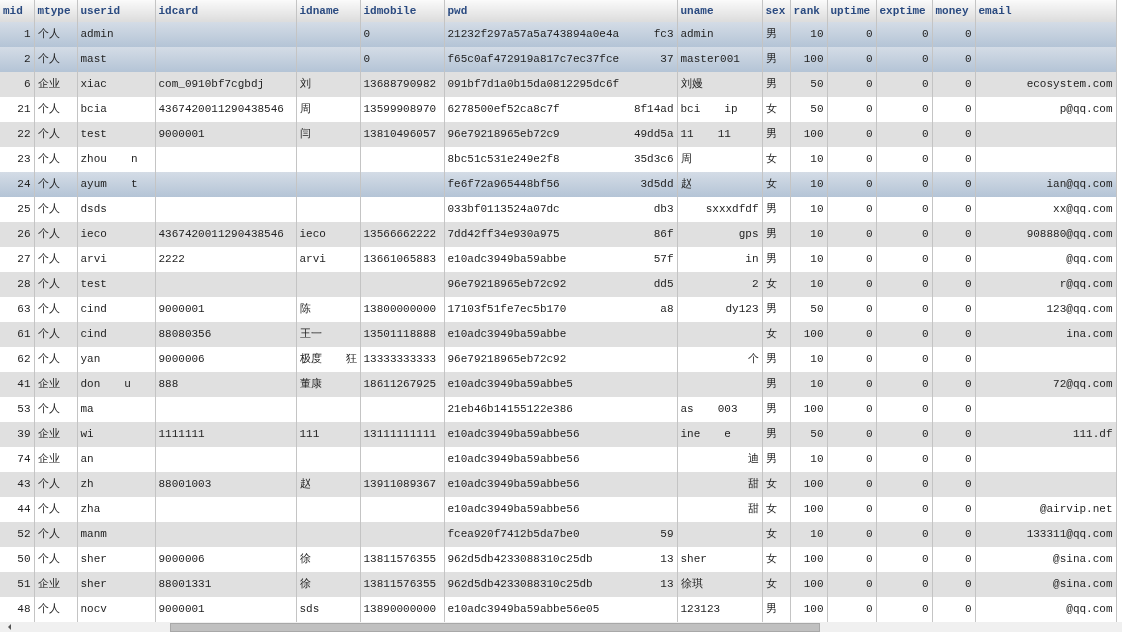  Describe the element at coordinates (24, 235) in the screenshot. I see `table-cell-text: 26` at that location.